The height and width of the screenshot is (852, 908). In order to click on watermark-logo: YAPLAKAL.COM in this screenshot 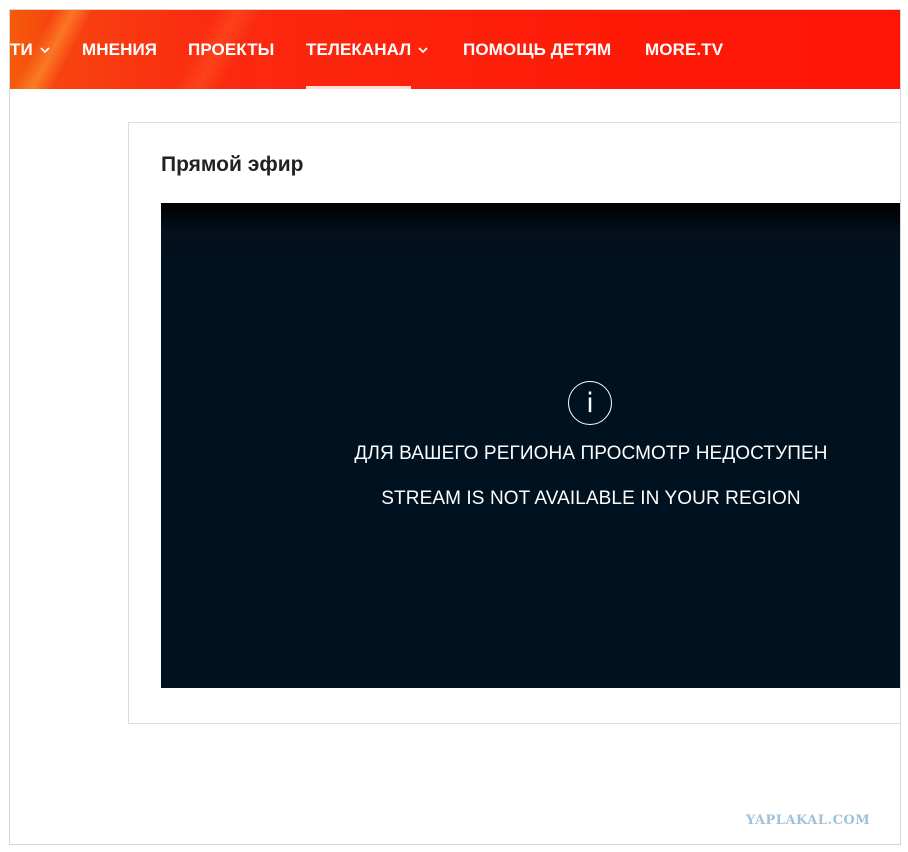, I will do `click(808, 820)`.